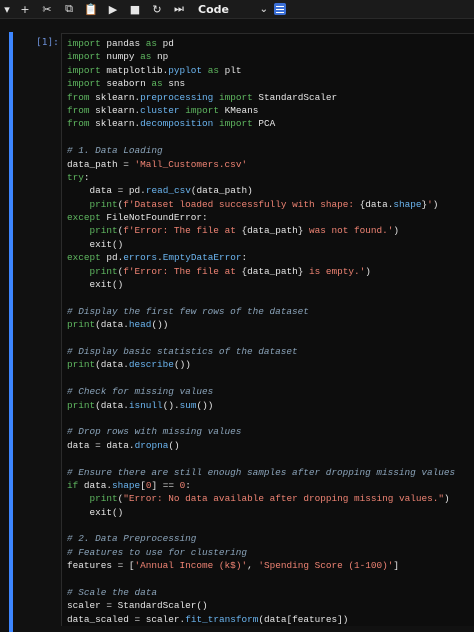 The height and width of the screenshot is (632, 474). I want to click on run-all-icon: ⏭, so click(179, 9).